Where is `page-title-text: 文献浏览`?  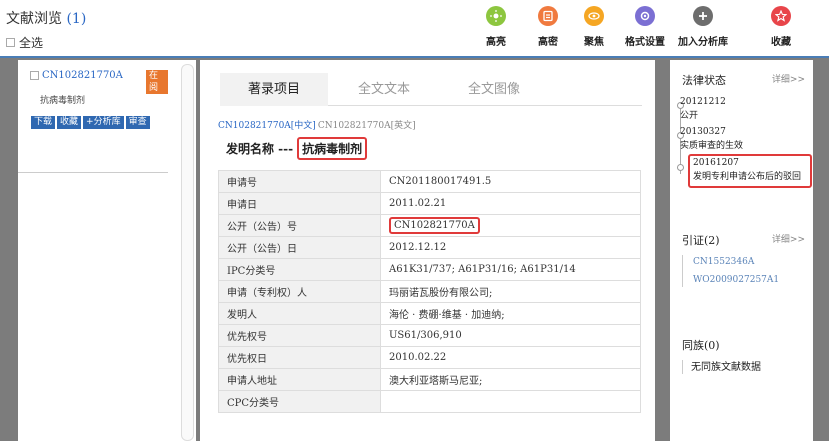 page-title-text: 文献浏览 is located at coordinates (34, 19).